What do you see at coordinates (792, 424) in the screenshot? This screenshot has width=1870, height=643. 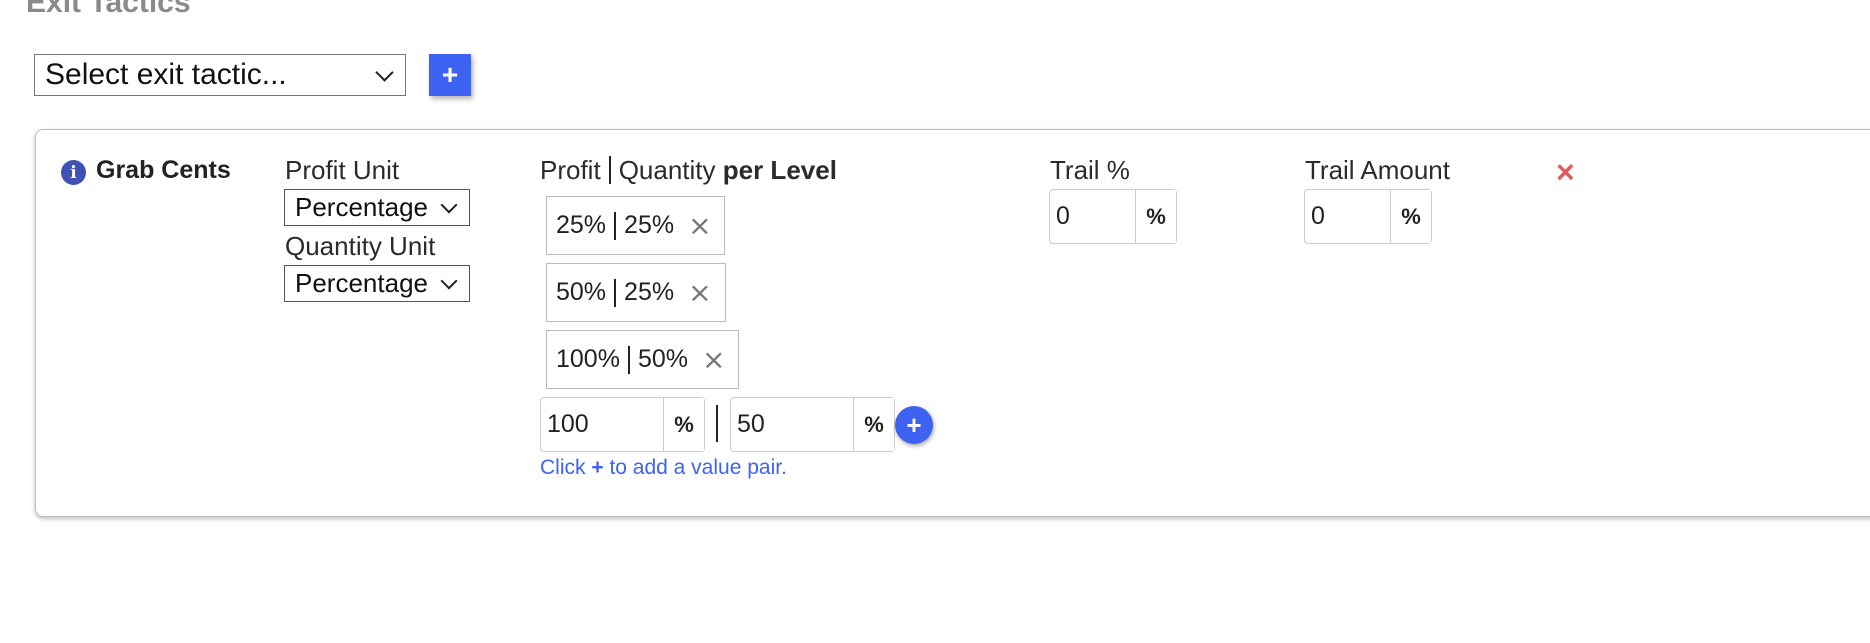 I see `new-quantity-input: 50` at bounding box center [792, 424].